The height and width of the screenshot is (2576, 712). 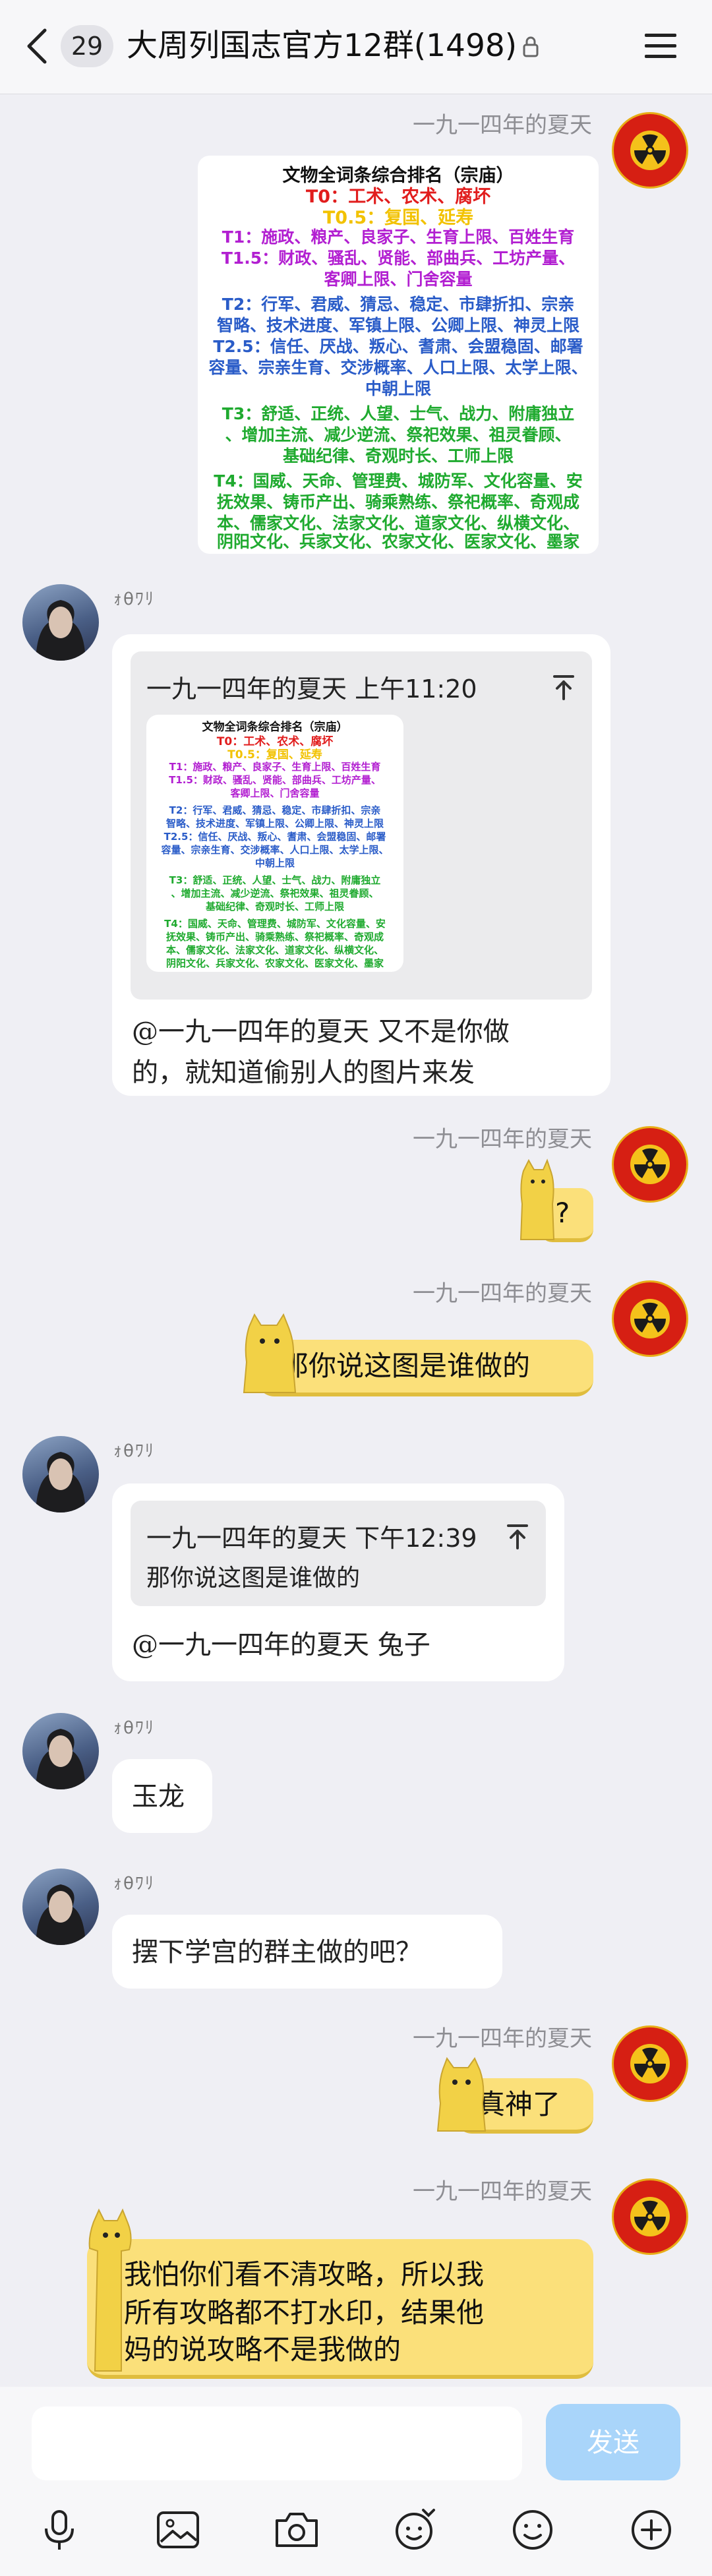 What do you see at coordinates (296, 2530) in the screenshot?
I see `camera-icon` at bounding box center [296, 2530].